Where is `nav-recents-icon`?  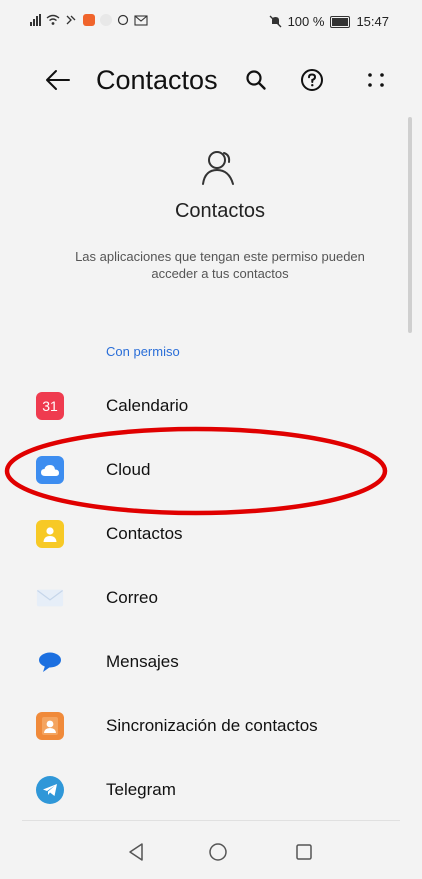
nav-recents-icon is located at coordinates (304, 852).